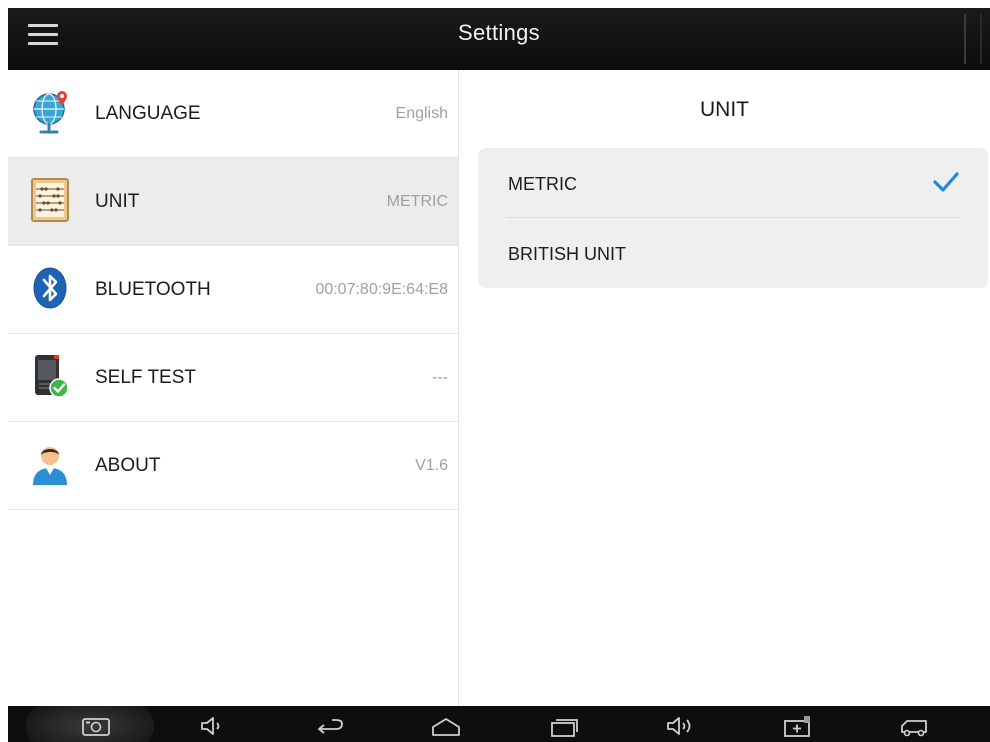  What do you see at coordinates (499, 32) in the screenshot?
I see `page-title: Settings` at bounding box center [499, 32].